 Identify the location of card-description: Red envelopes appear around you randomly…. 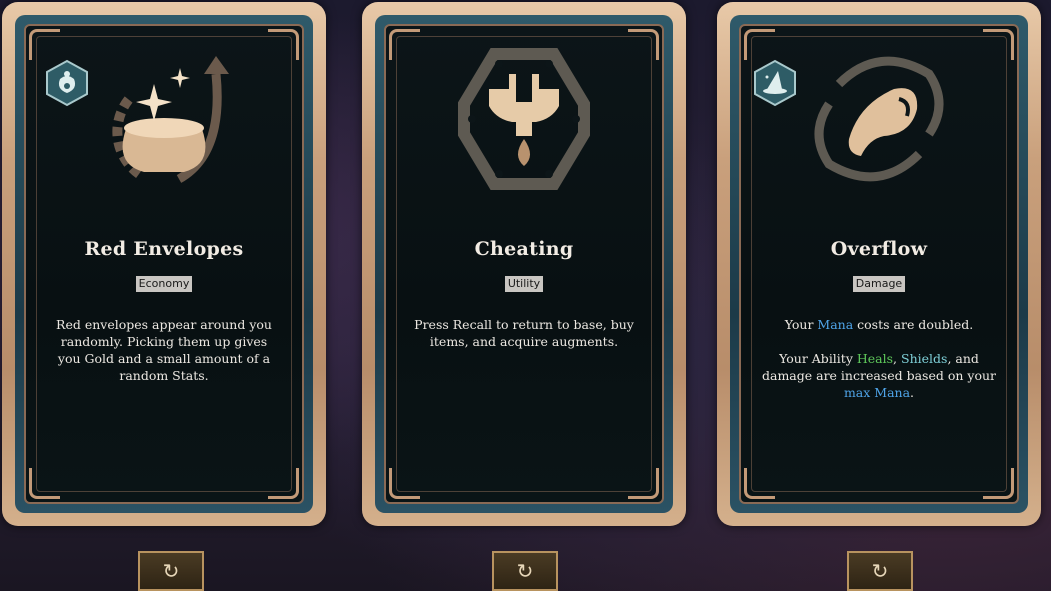
(164, 350).